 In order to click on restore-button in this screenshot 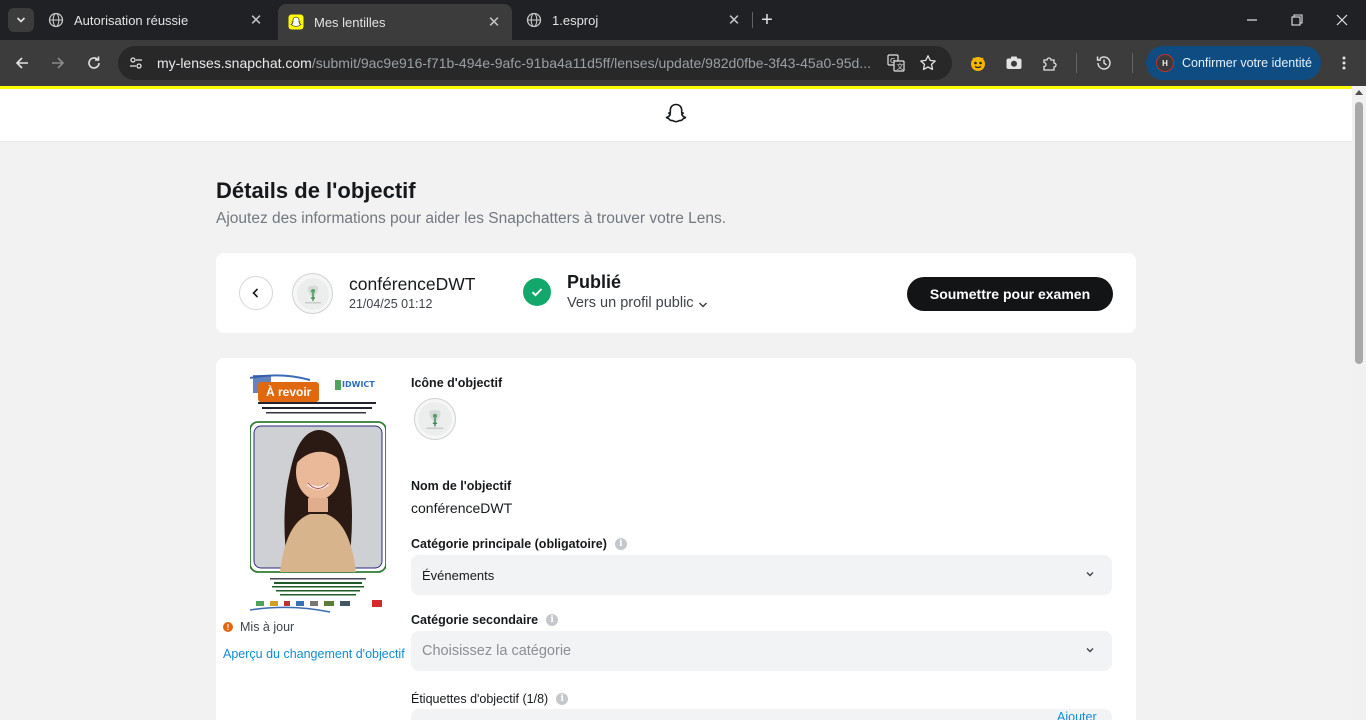, I will do `click(1297, 20)`.